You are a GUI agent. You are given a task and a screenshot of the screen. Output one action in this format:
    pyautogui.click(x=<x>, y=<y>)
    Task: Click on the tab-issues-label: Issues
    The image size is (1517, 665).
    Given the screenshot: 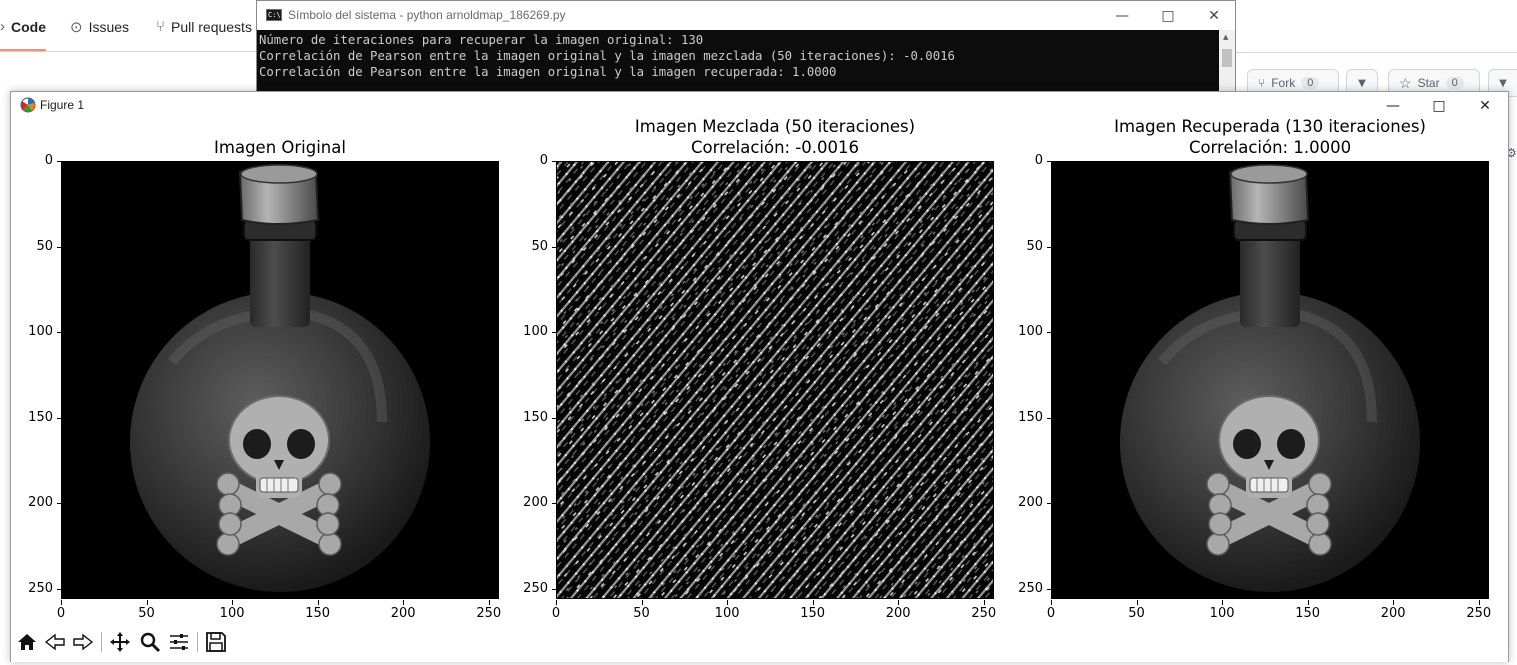 What is the action you would take?
    pyautogui.click(x=109, y=27)
    